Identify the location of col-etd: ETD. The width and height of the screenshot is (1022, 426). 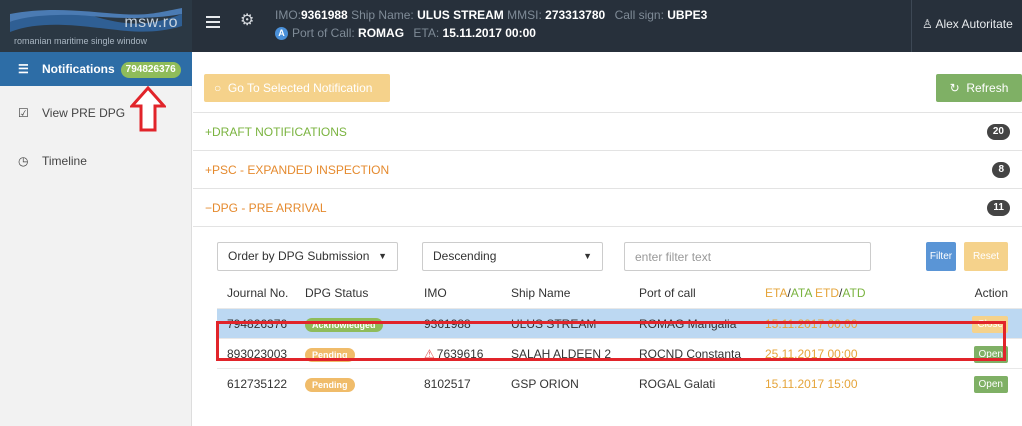
(827, 293).